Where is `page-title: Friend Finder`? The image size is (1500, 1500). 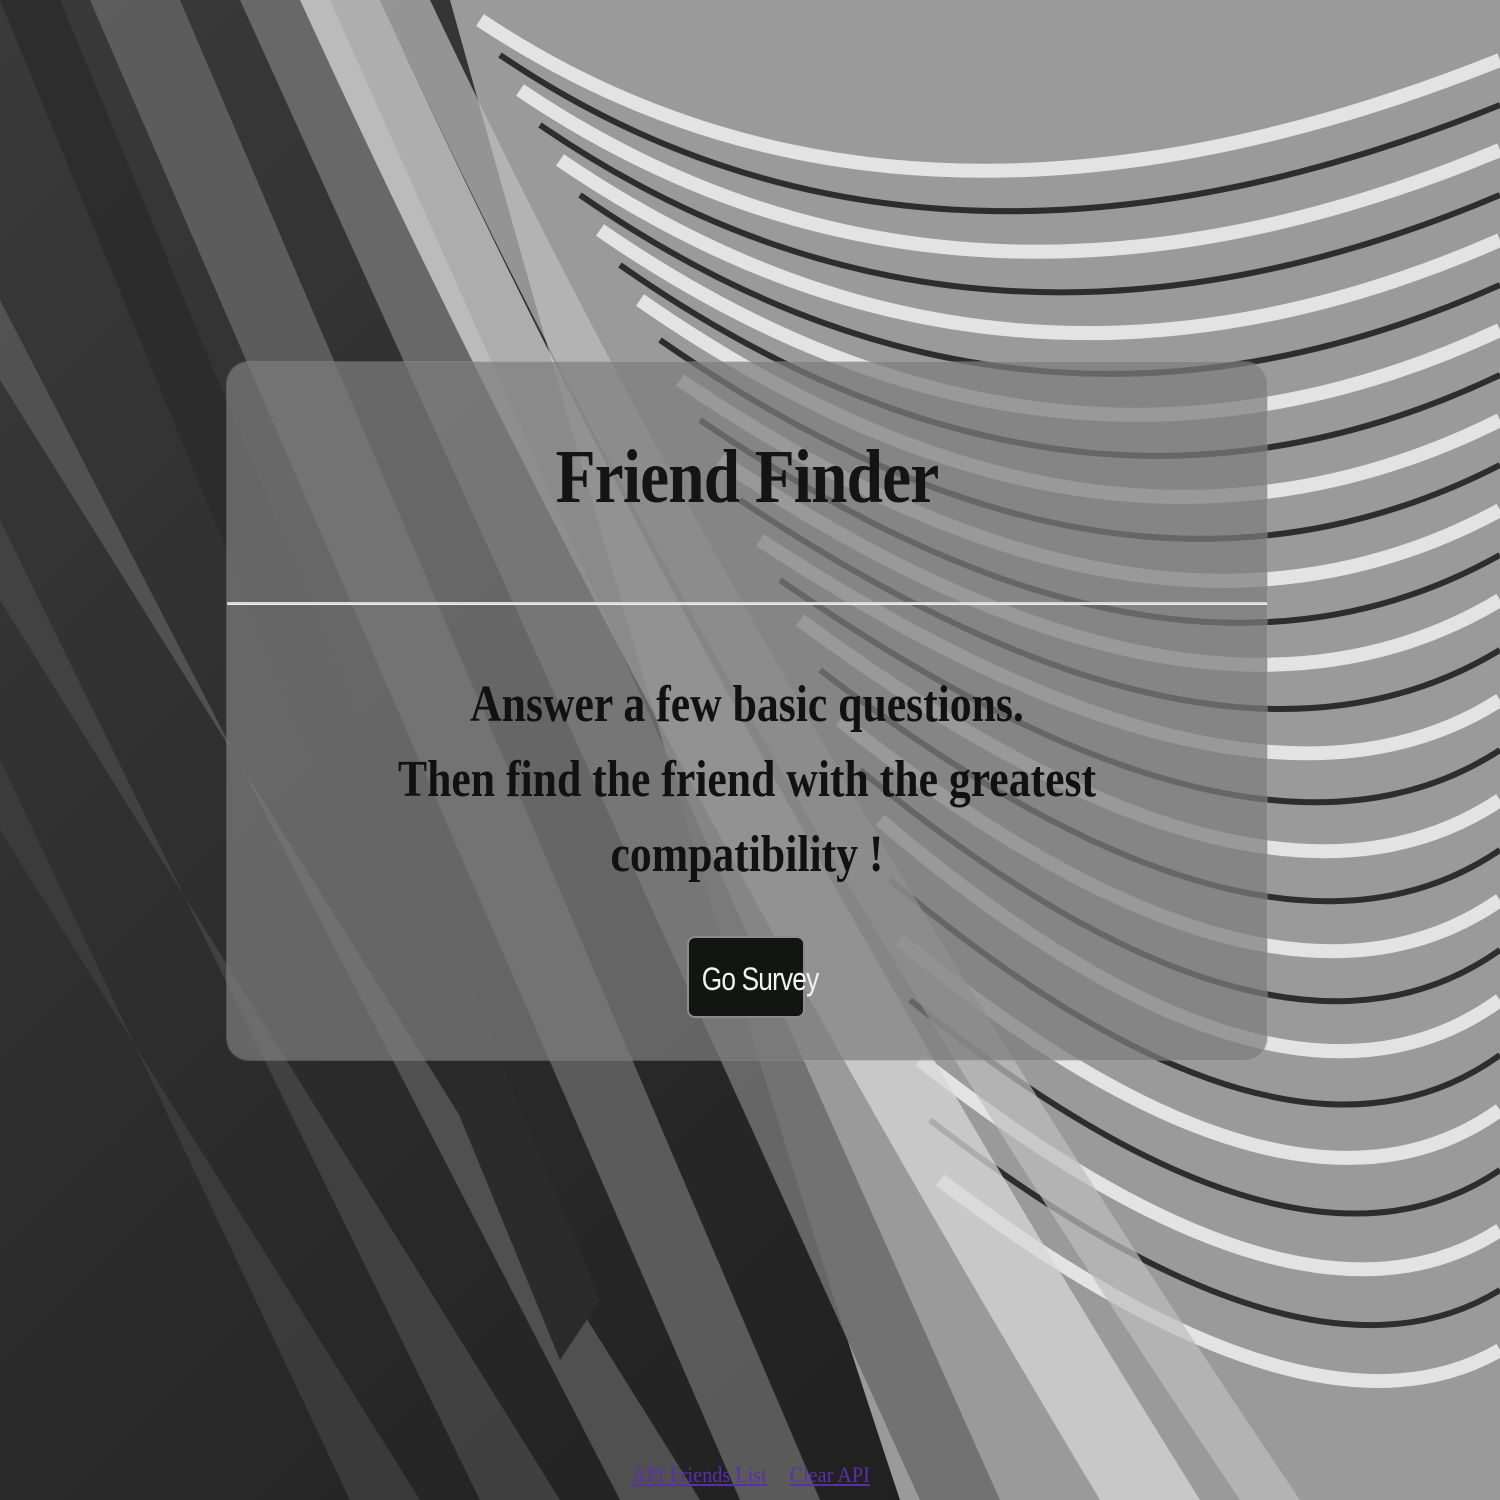 page-title: Friend Finder is located at coordinates (747, 477).